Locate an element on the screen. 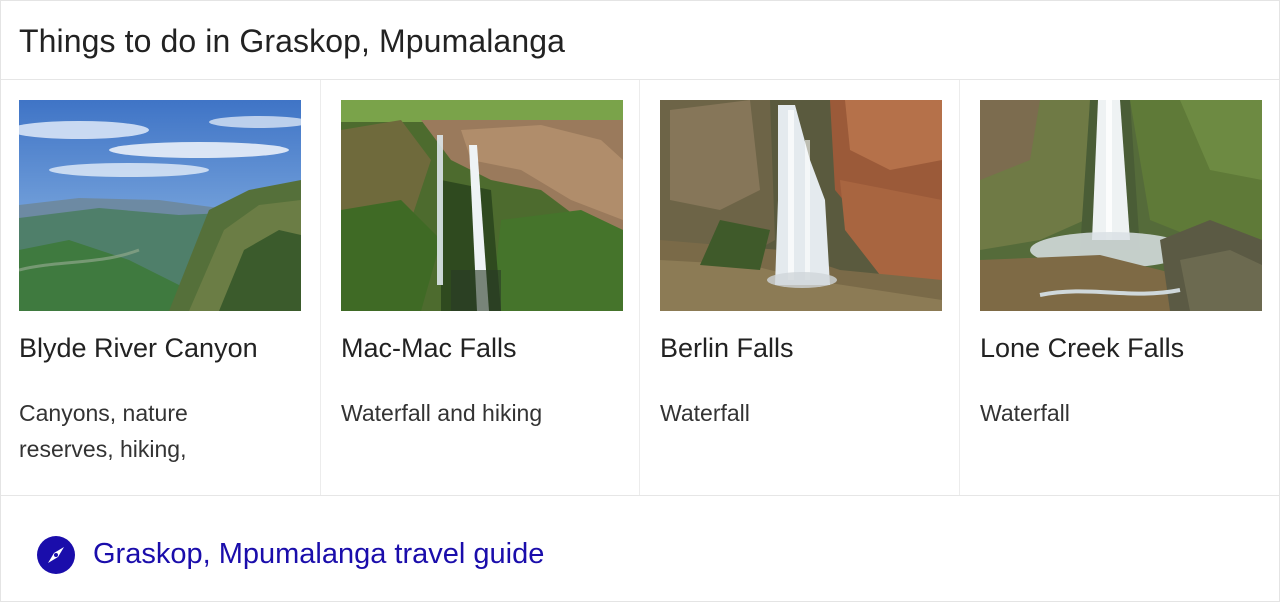 Image resolution: width=1280 pixels, height=602 pixels. card-header: Things to do in Graskop, Mpumalanga is located at coordinates (640, 40).